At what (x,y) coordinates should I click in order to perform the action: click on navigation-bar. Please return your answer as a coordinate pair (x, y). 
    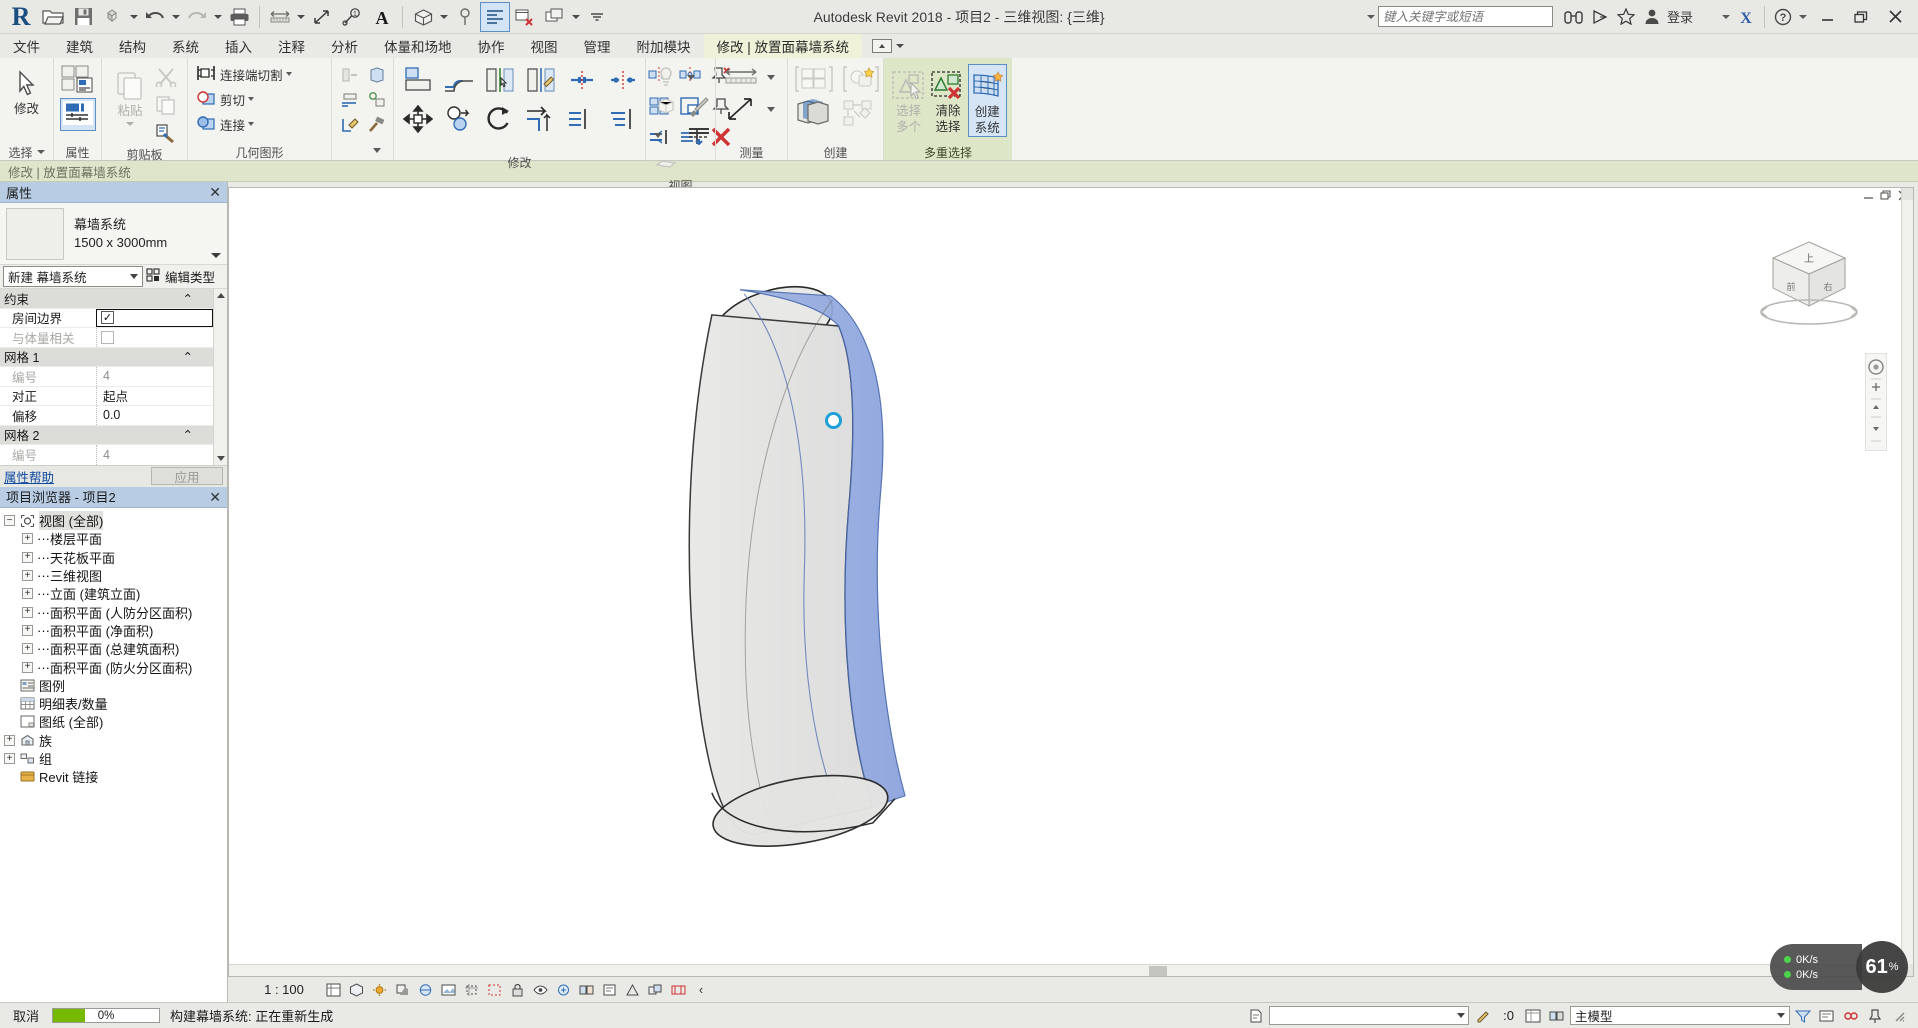
    Looking at the image, I should click on (1876, 402).